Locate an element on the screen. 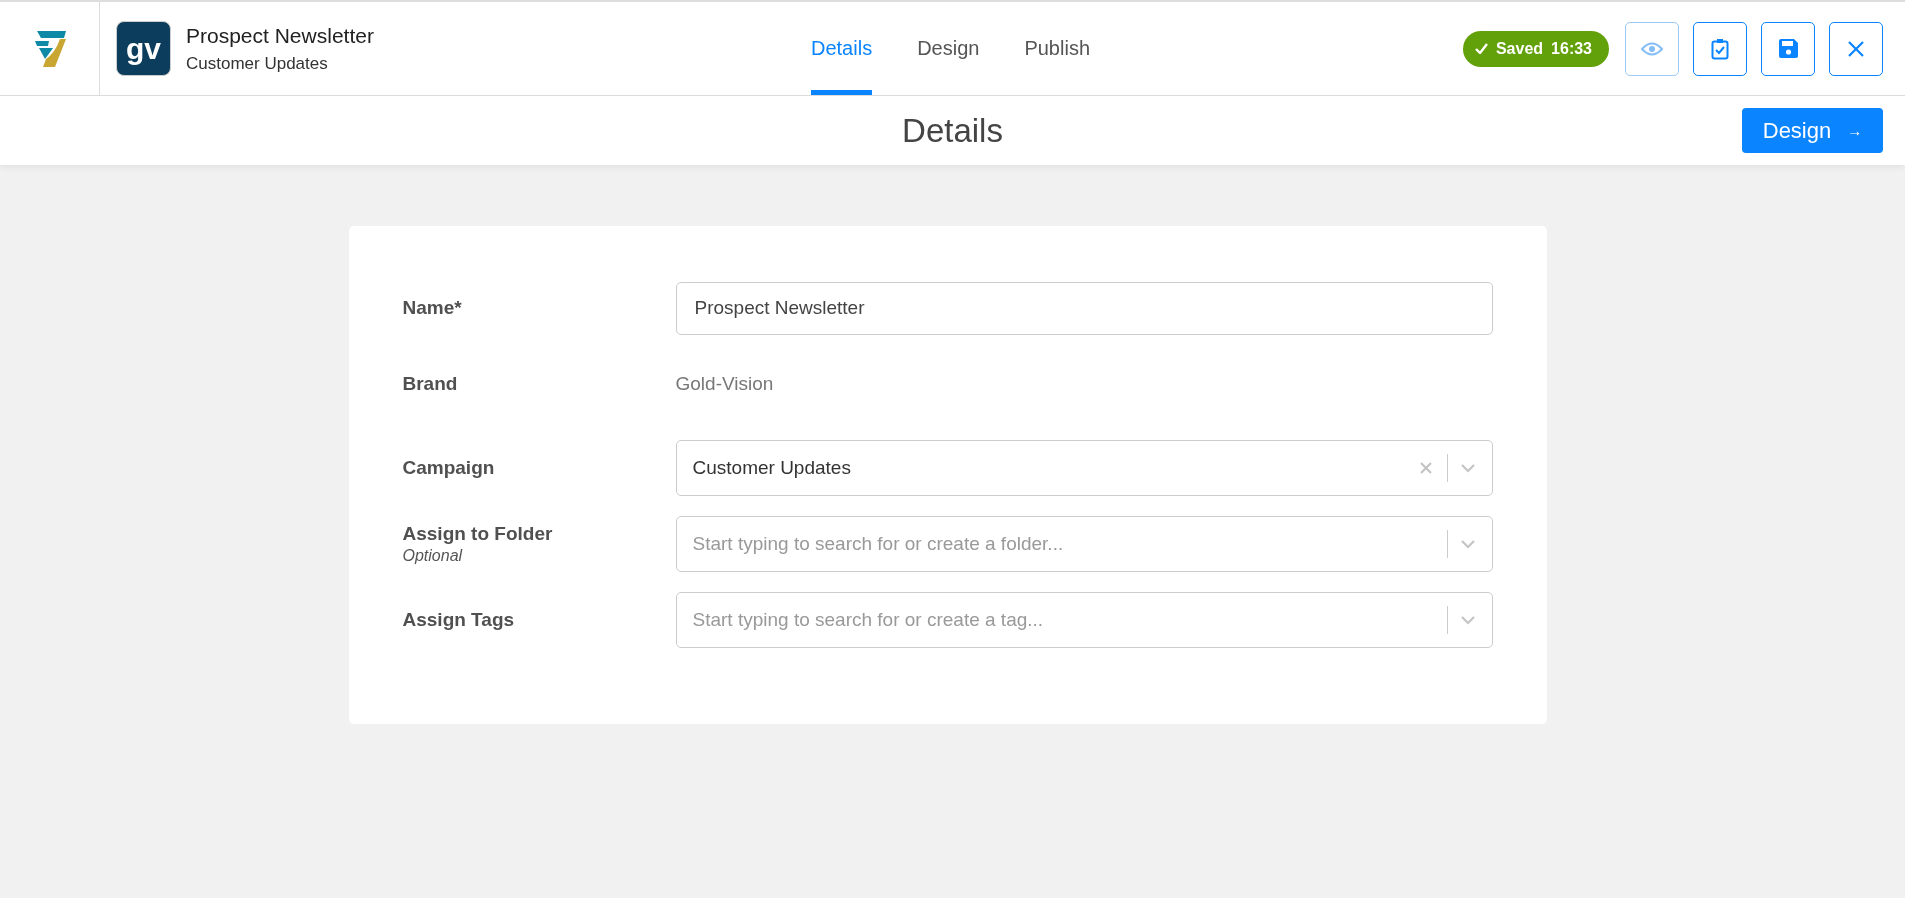 This screenshot has width=1905, height=898. clipboard-check-icon is located at coordinates (1720, 48).